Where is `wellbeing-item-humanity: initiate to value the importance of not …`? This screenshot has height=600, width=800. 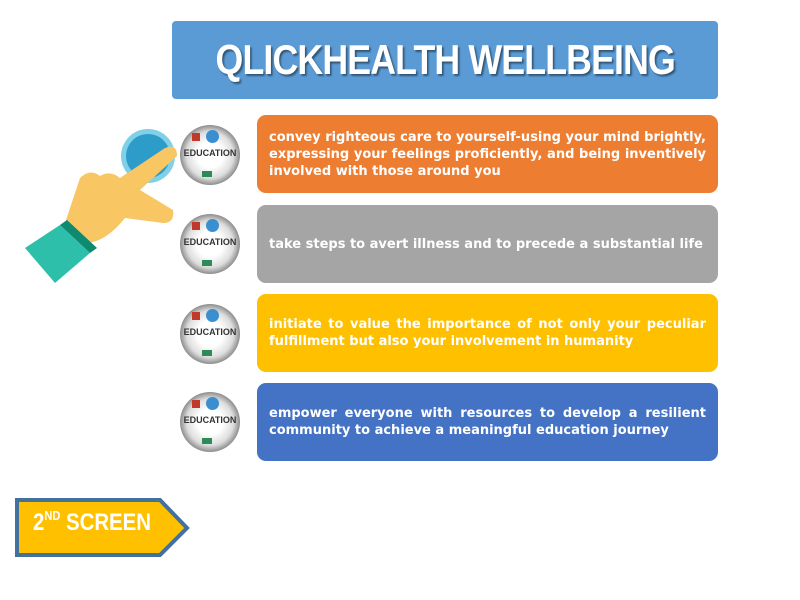
wellbeing-item-humanity: initiate to value the importance of not … is located at coordinates (487, 333).